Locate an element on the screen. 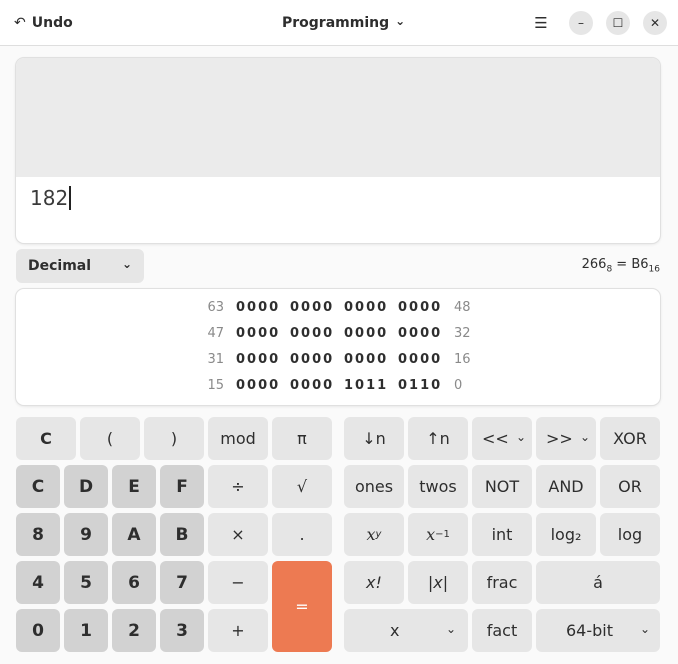 This screenshot has width=678, height=664. close-paren-button: ) is located at coordinates (174, 438).